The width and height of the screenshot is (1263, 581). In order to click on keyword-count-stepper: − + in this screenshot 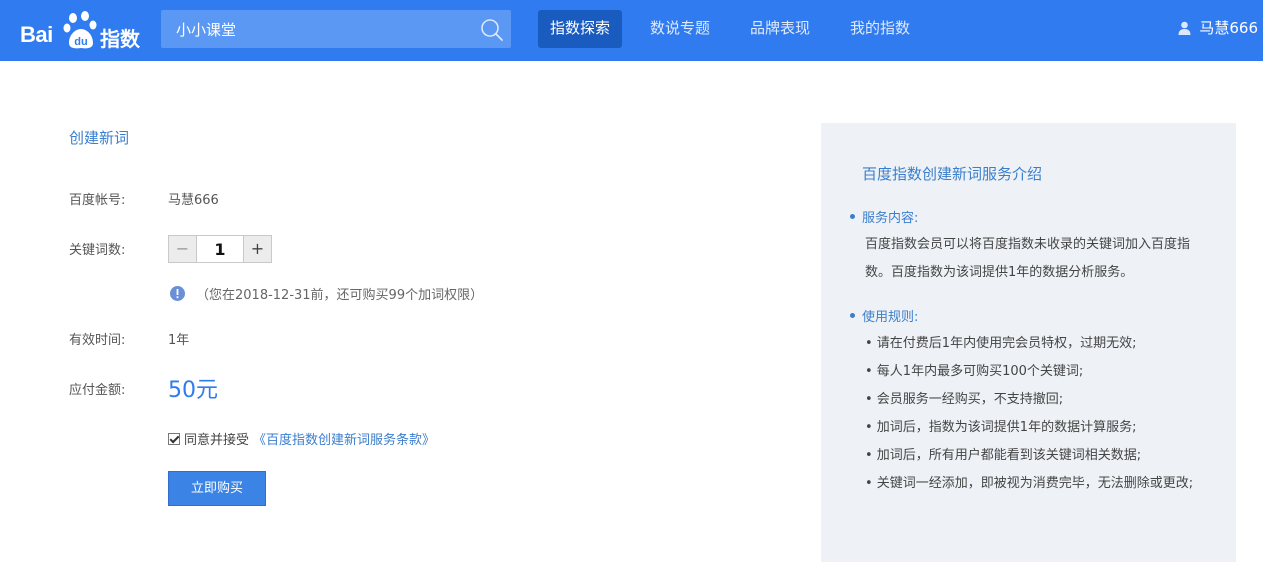, I will do `click(220, 249)`.